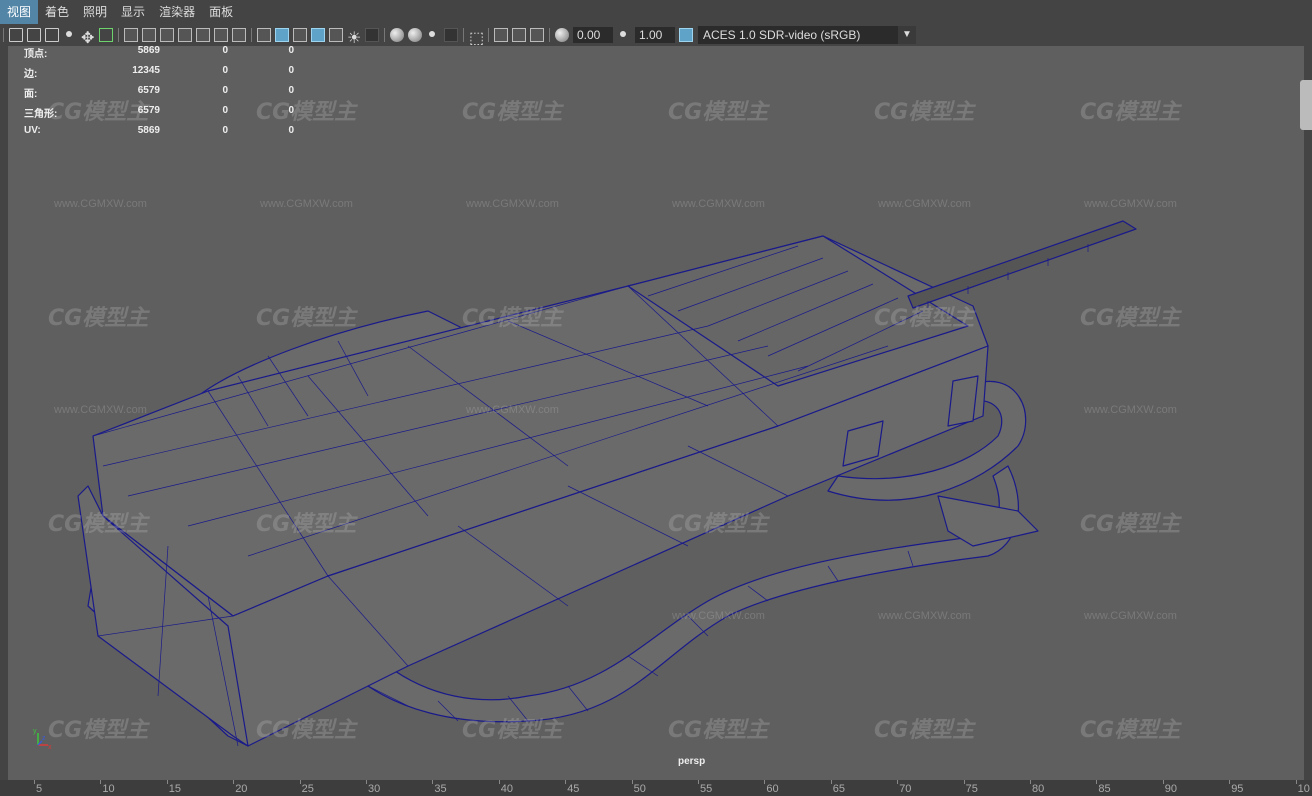 This screenshot has height=796, width=1312. Describe the element at coordinates (264, 35) in the screenshot. I see `wireframe-icon` at that location.